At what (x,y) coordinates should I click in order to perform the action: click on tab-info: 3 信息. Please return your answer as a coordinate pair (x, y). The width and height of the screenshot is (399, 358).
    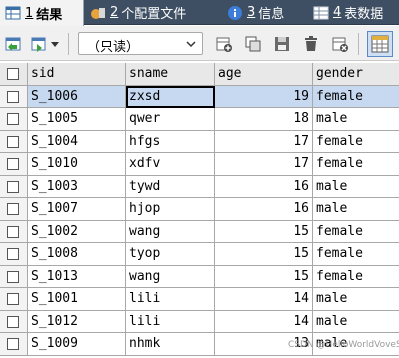
    Looking at the image, I should click on (262, 12).